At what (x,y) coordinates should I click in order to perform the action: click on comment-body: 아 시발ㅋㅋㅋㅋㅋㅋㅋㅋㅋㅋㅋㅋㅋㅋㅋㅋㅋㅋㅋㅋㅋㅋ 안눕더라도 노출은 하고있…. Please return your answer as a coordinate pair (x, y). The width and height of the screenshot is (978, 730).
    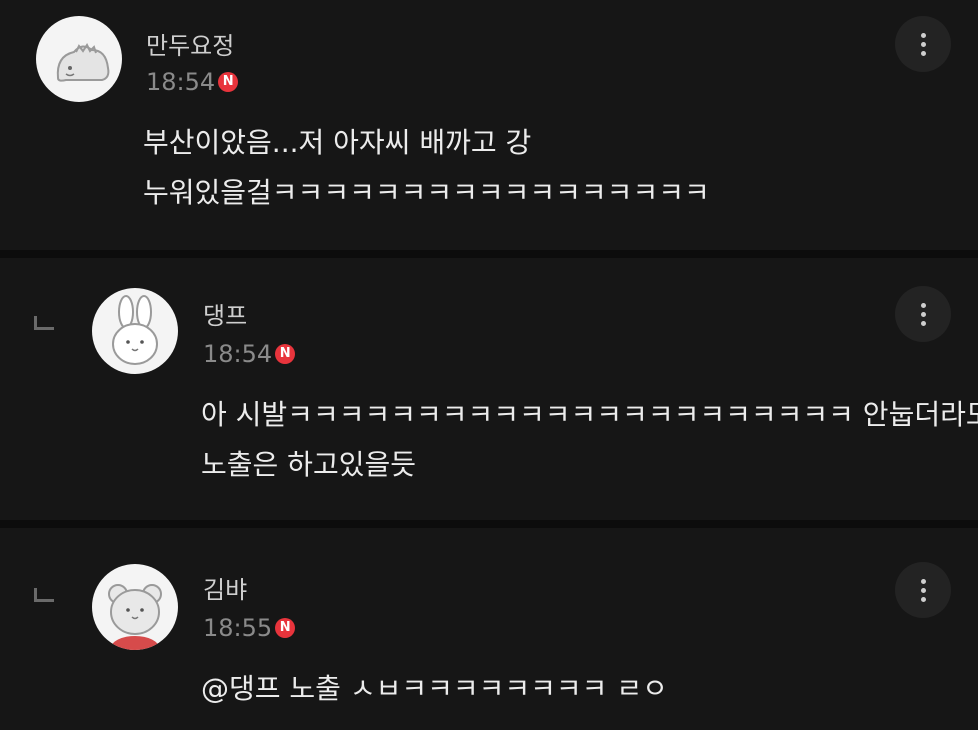
    Looking at the image, I should click on (589, 440).